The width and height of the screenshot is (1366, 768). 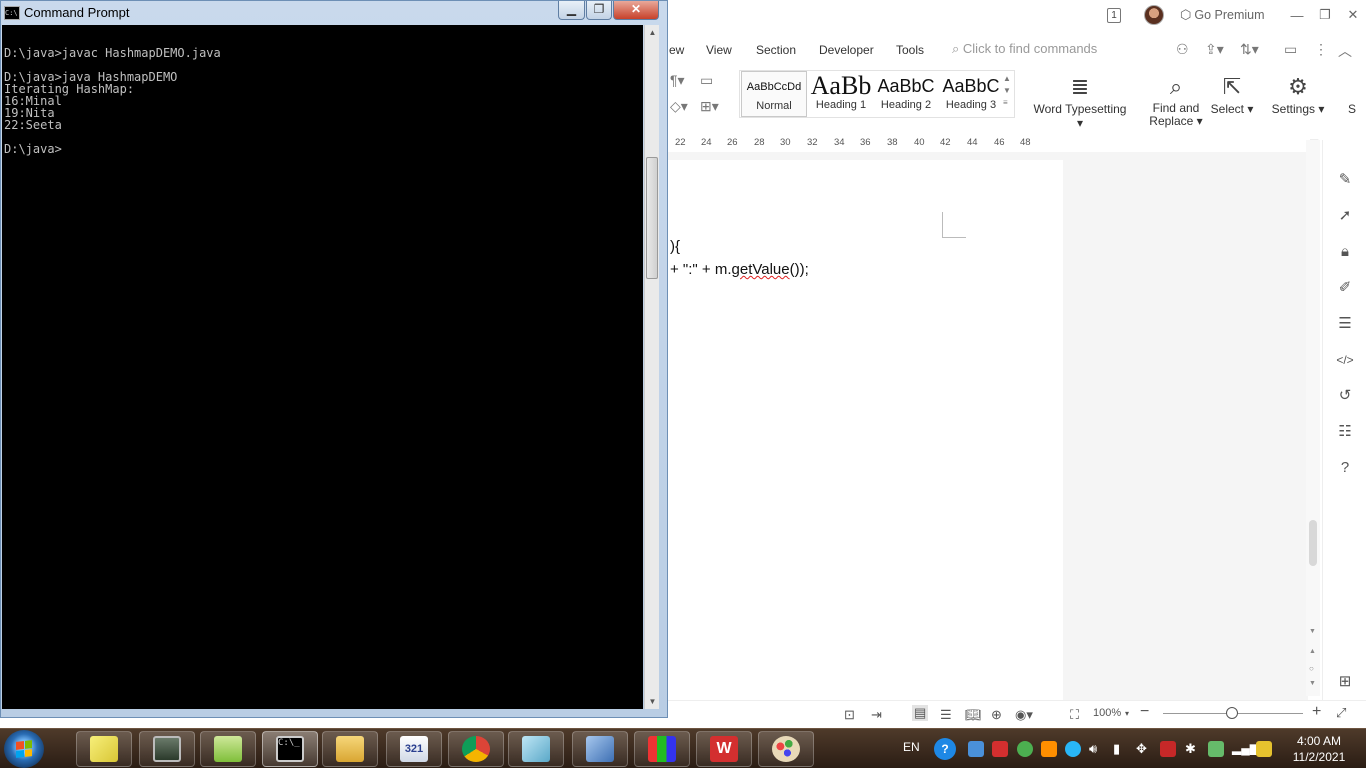 What do you see at coordinates (1325, 15) in the screenshot?
I see `restore-icon: ❐` at bounding box center [1325, 15].